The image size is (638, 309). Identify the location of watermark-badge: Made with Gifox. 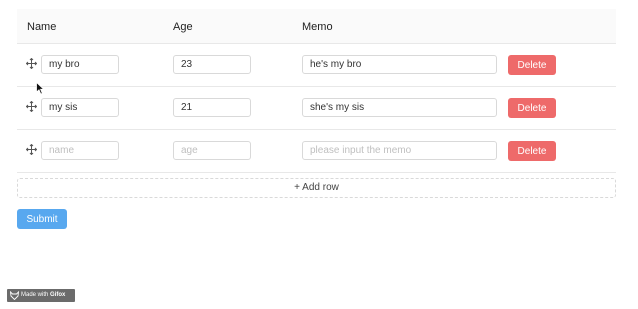
(41, 295).